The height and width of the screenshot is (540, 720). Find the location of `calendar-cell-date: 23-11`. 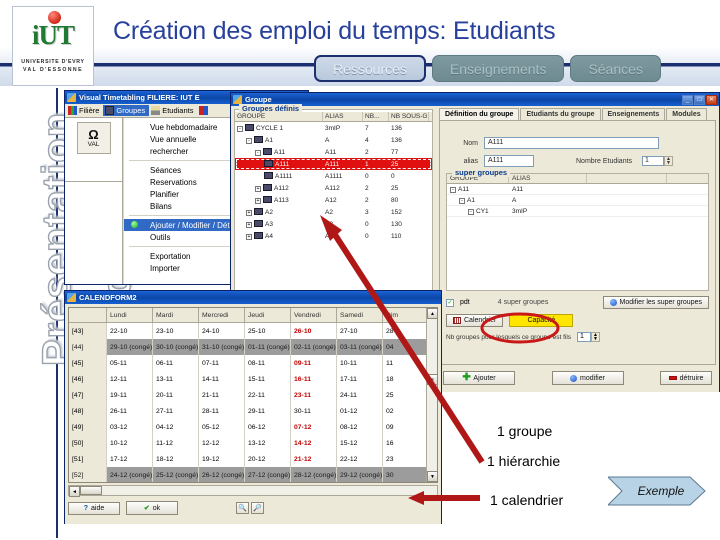

calendar-cell-date: 23-11 is located at coordinates (314, 395).